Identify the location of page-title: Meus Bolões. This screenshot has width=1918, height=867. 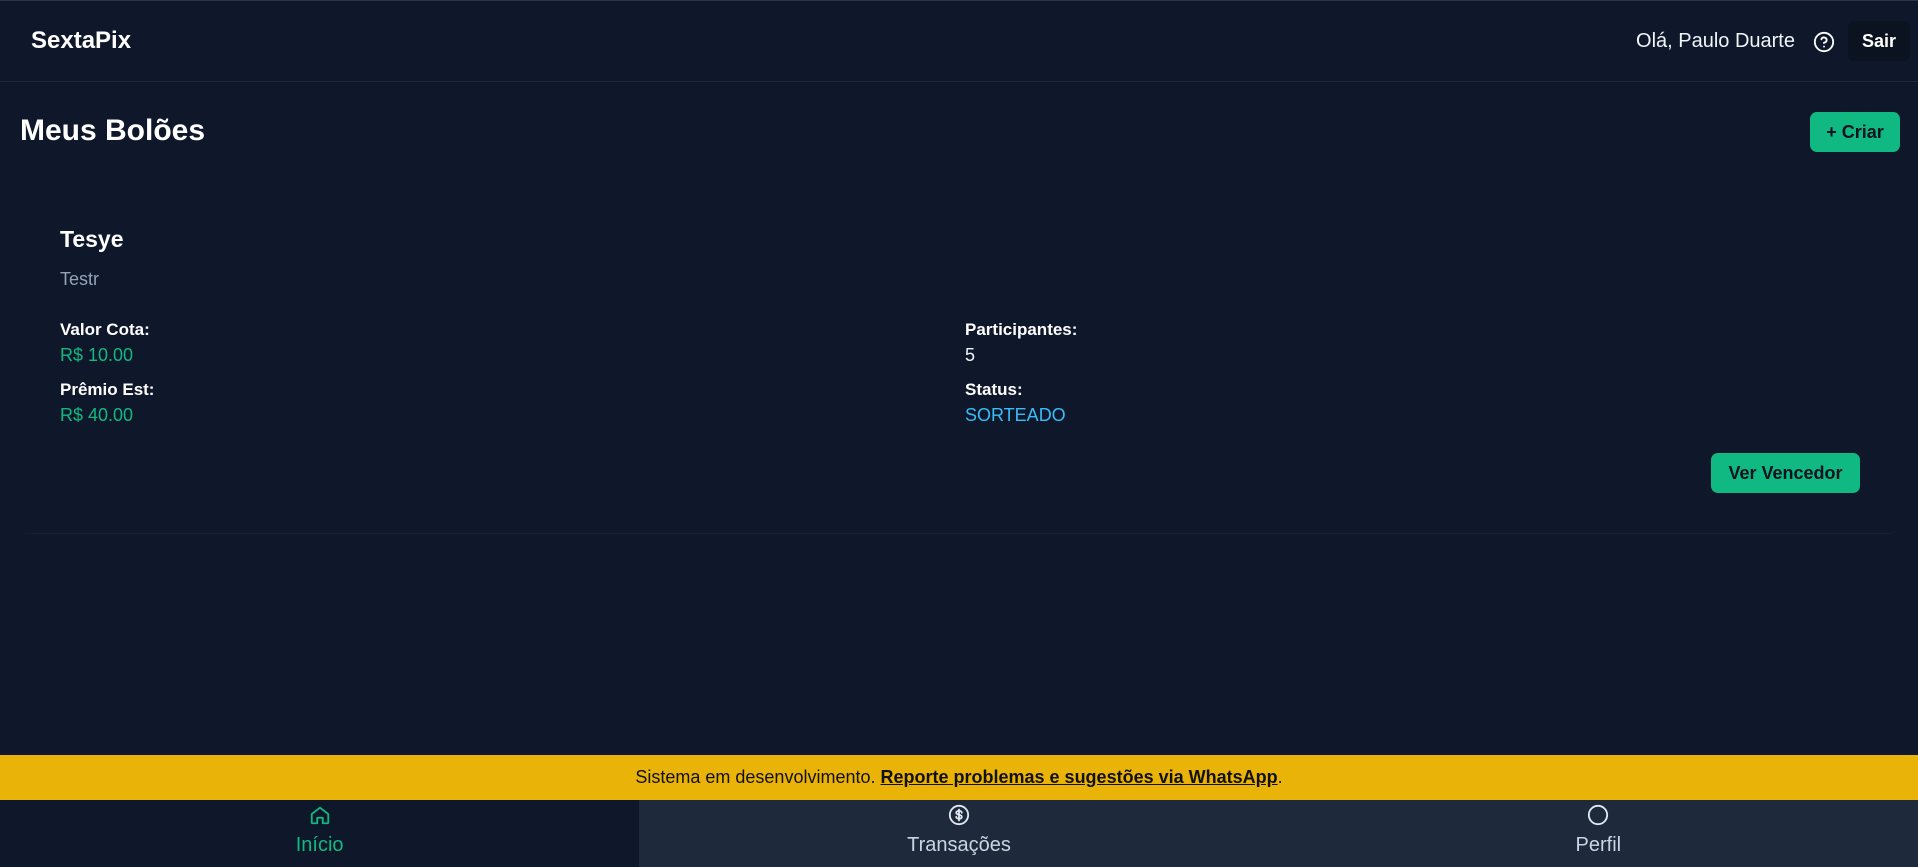
(113, 130).